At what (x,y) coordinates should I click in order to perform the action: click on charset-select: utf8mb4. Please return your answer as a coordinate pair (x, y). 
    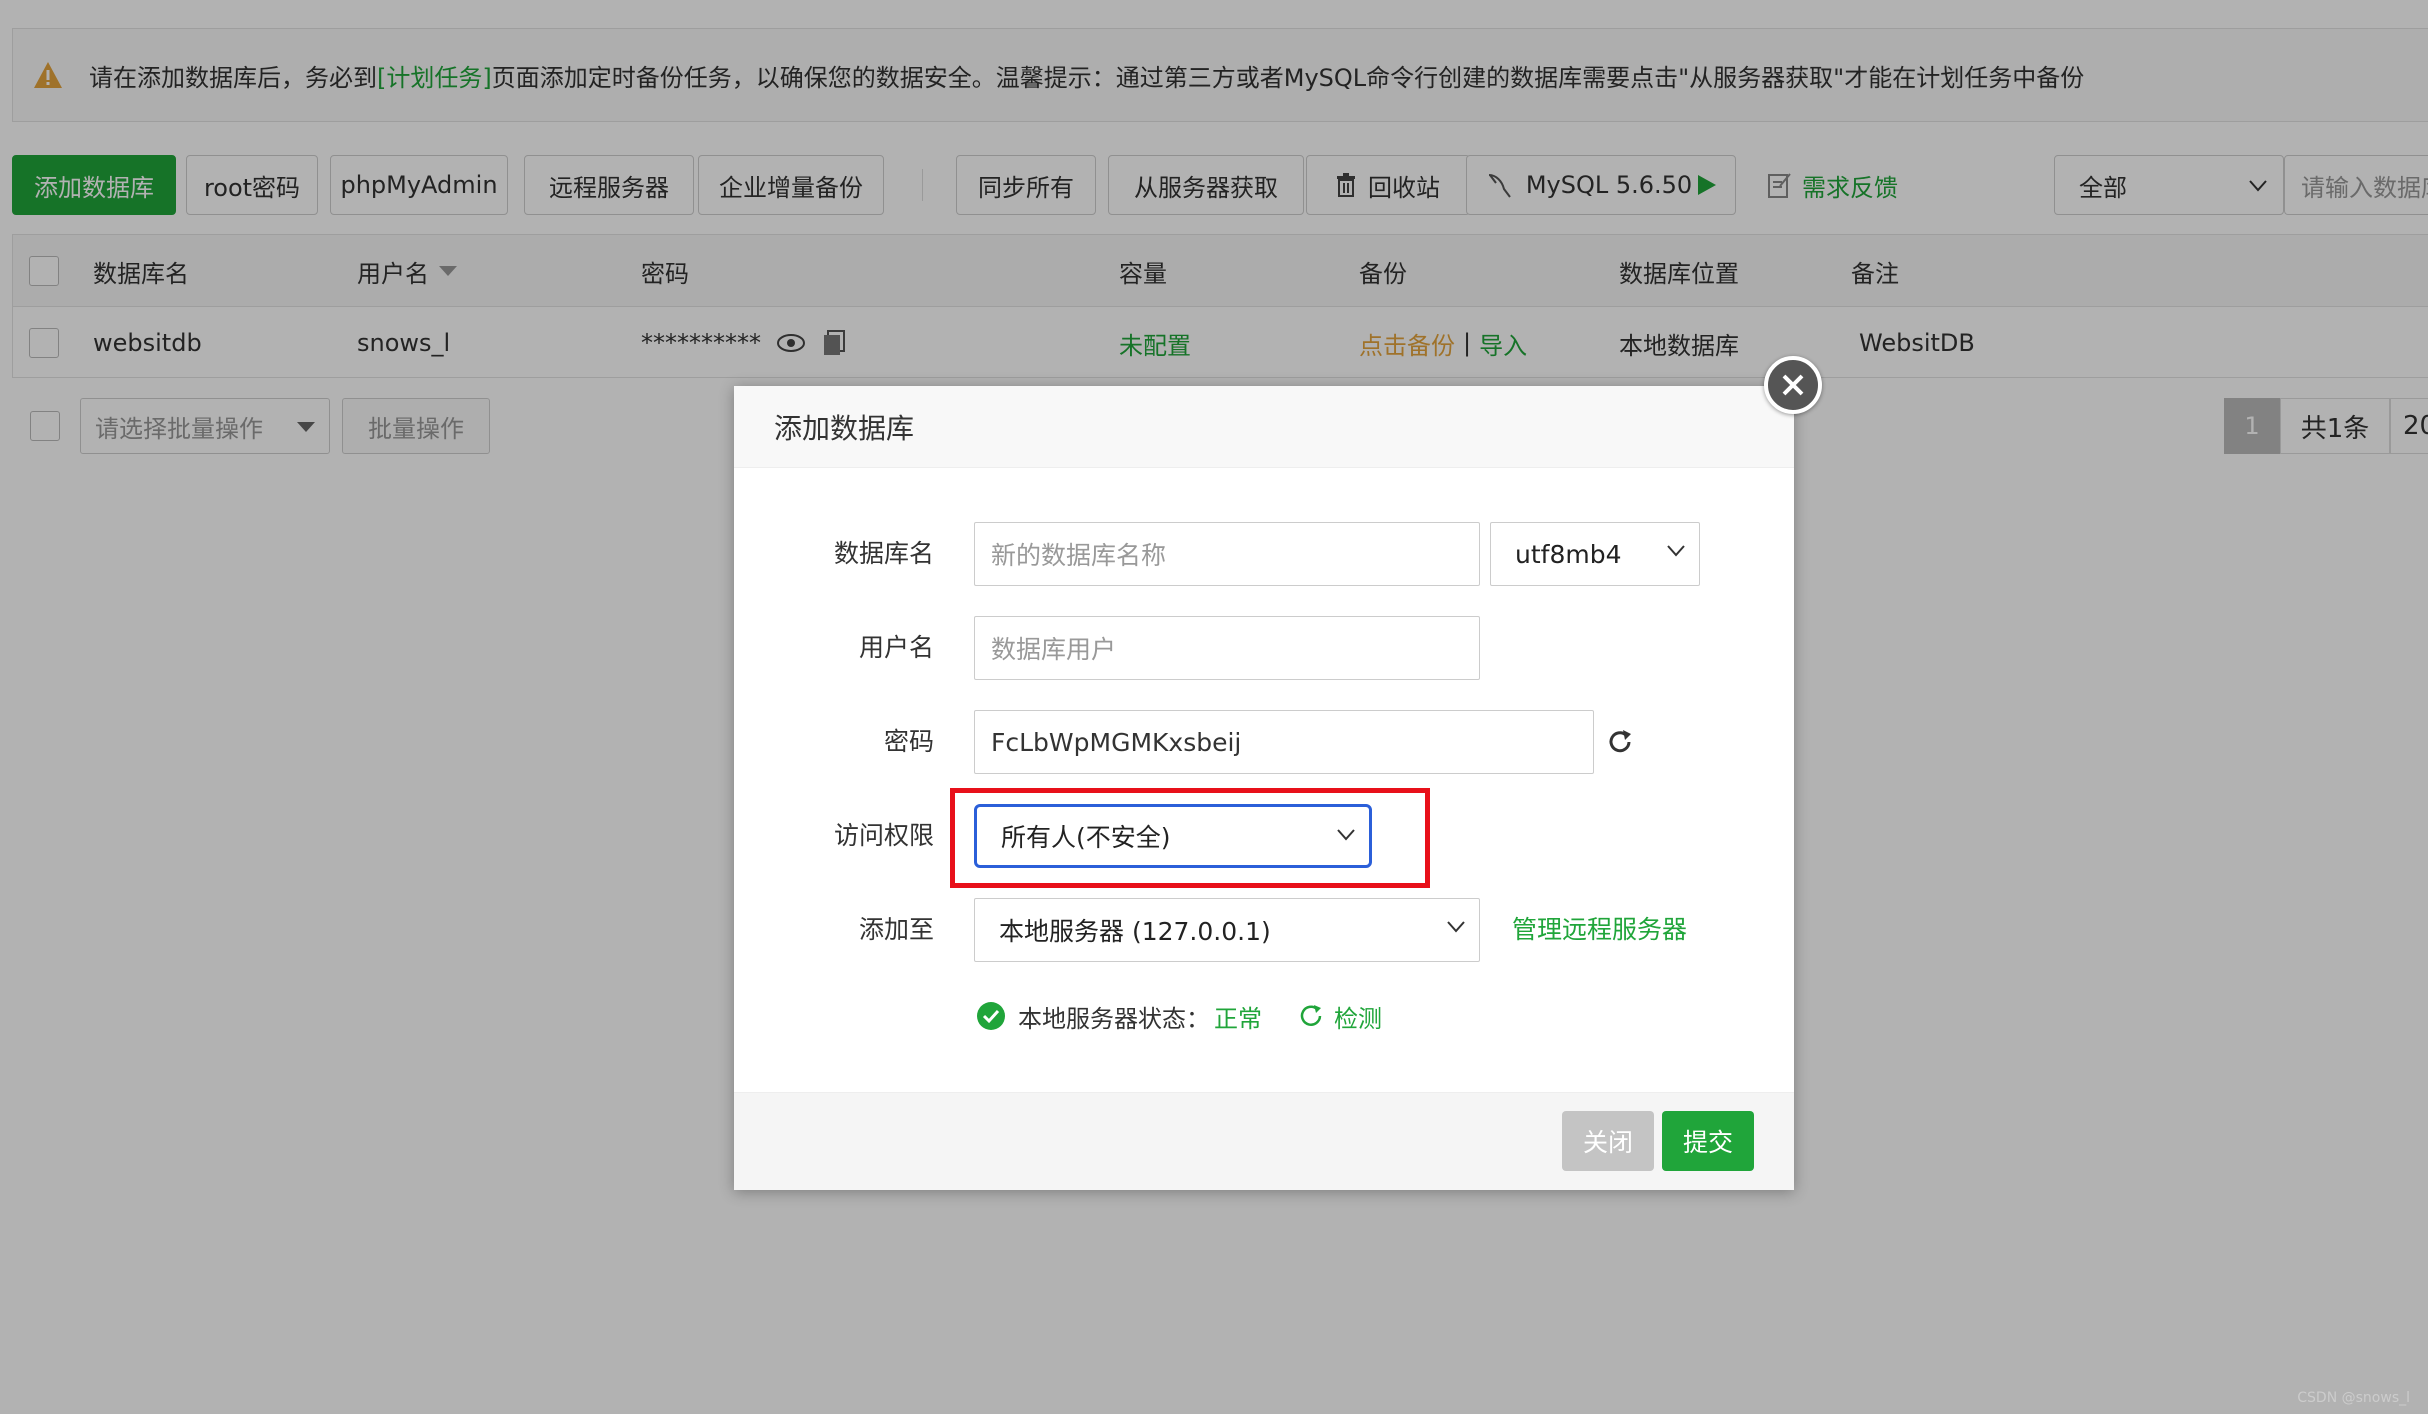
    Looking at the image, I should click on (1595, 554).